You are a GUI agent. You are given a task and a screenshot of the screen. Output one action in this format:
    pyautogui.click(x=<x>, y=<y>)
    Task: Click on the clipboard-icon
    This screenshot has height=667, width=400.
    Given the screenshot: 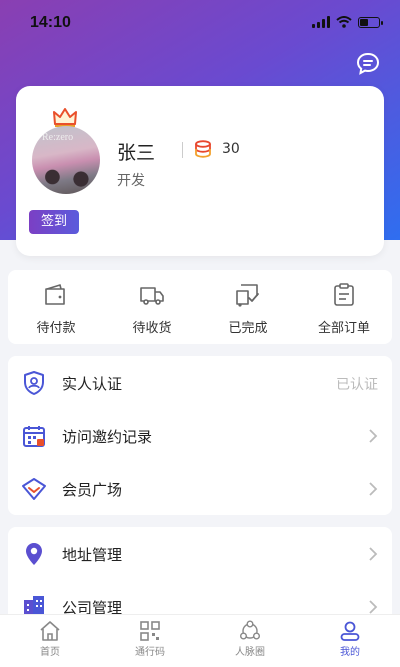 What is the action you would take?
    pyautogui.click(x=344, y=294)
    